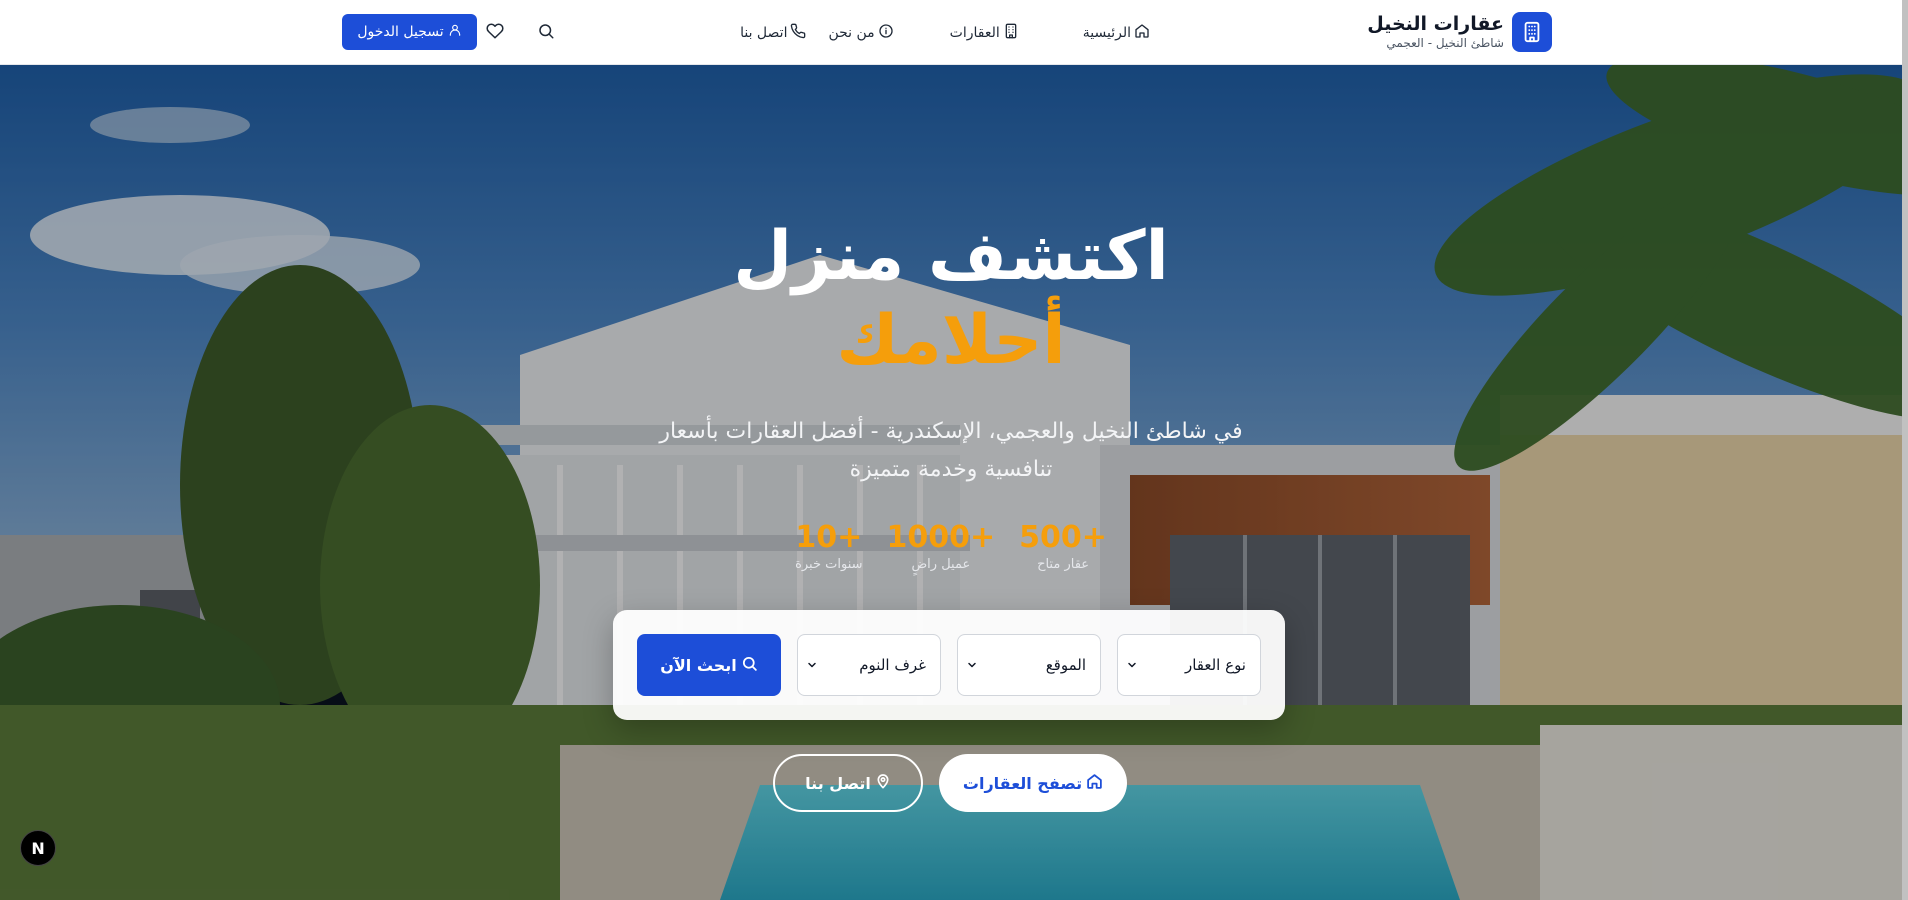 This screenshot has width=1908, height=900. I want to click on login-label: تسجيل الدخول, so click(400, 32).